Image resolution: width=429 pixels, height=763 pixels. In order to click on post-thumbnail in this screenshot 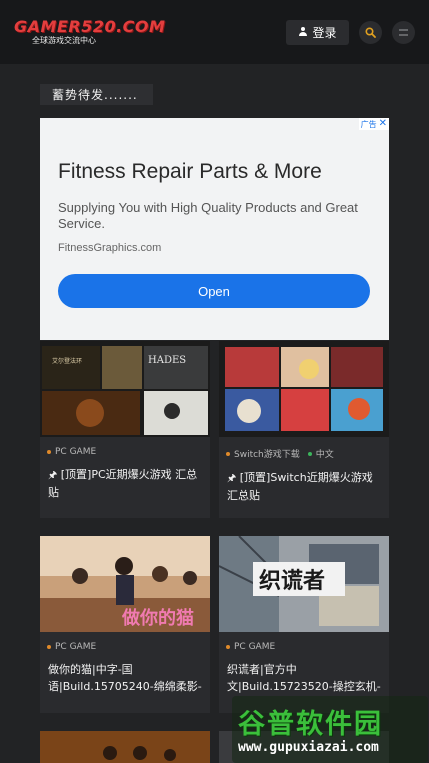, I will do `click(304, 389)`.